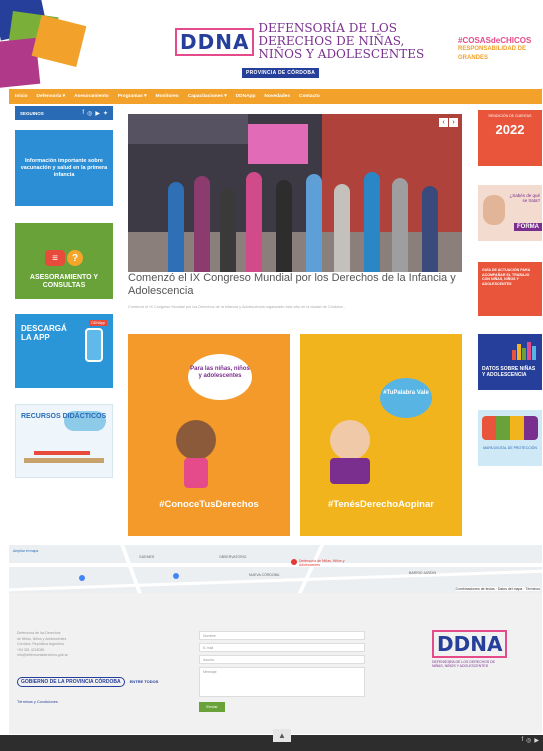  What do you see at coordinates (44, 333) in the screenshot?
I see `download-app-label: DESCARGÁ LA APP` at bounding box center [44, 333].